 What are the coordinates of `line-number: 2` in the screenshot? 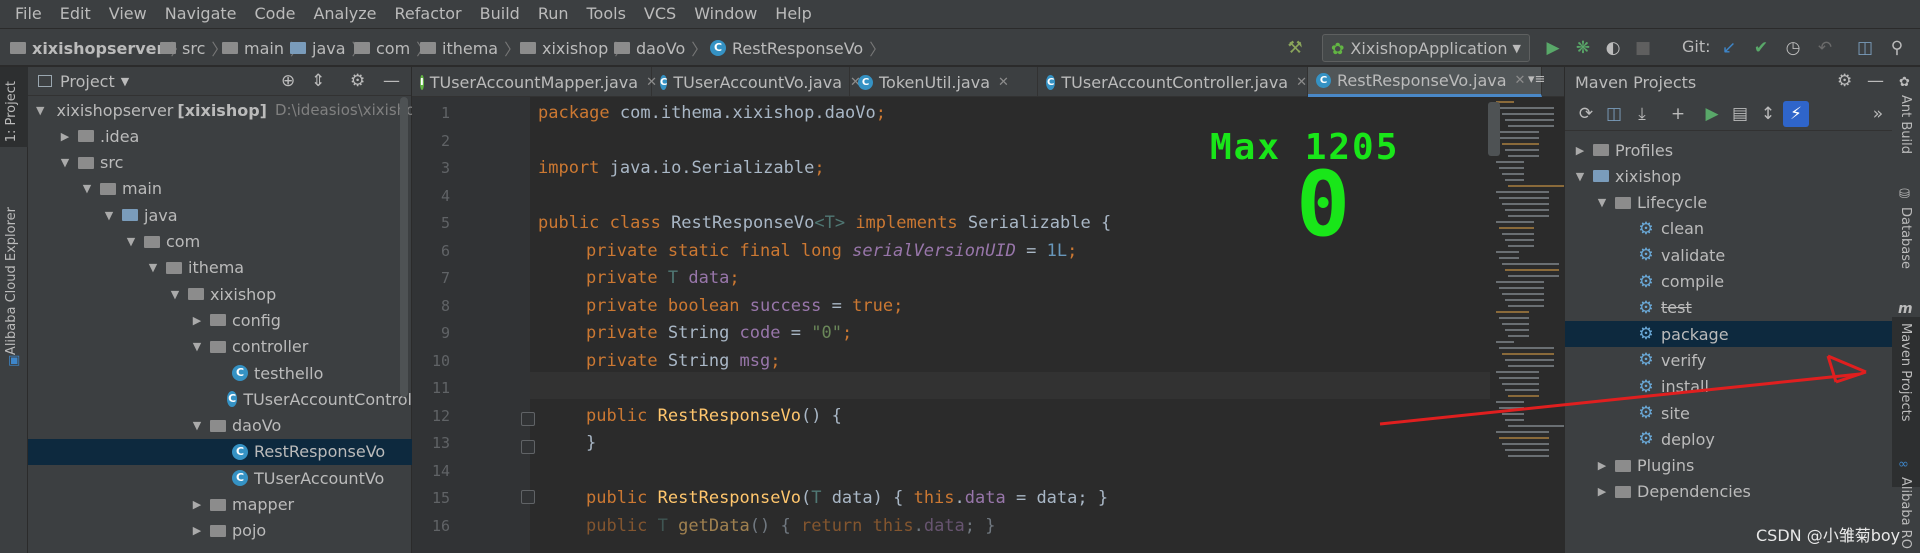 It's located at (445, 140).